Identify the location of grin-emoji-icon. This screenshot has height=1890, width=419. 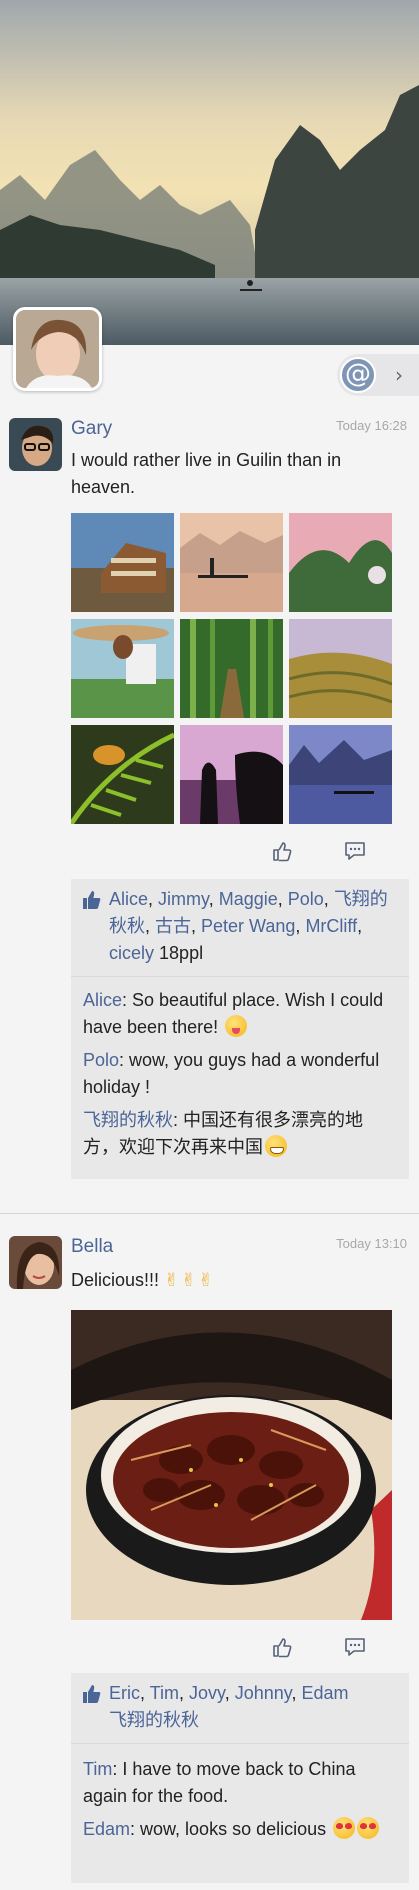
(276, 1146).